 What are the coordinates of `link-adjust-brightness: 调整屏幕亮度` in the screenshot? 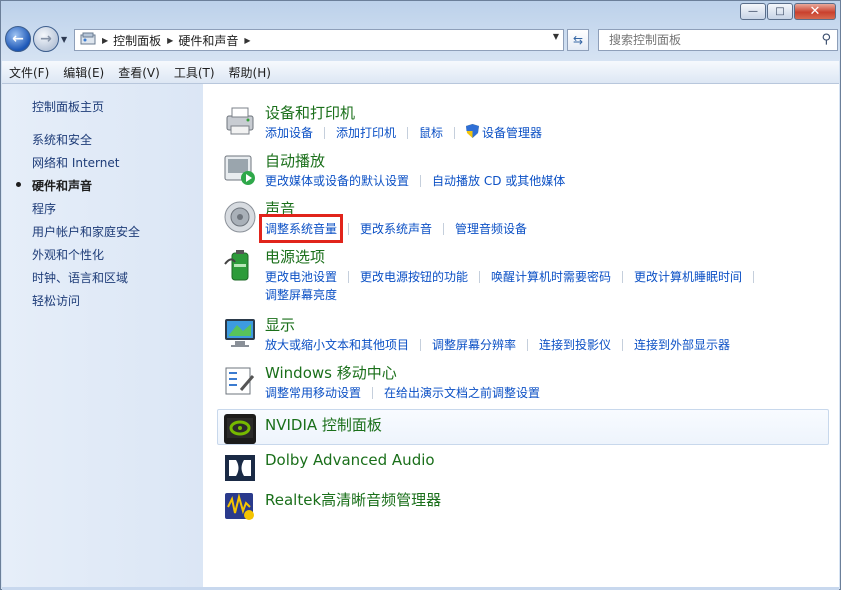 It's located at (301, 294).